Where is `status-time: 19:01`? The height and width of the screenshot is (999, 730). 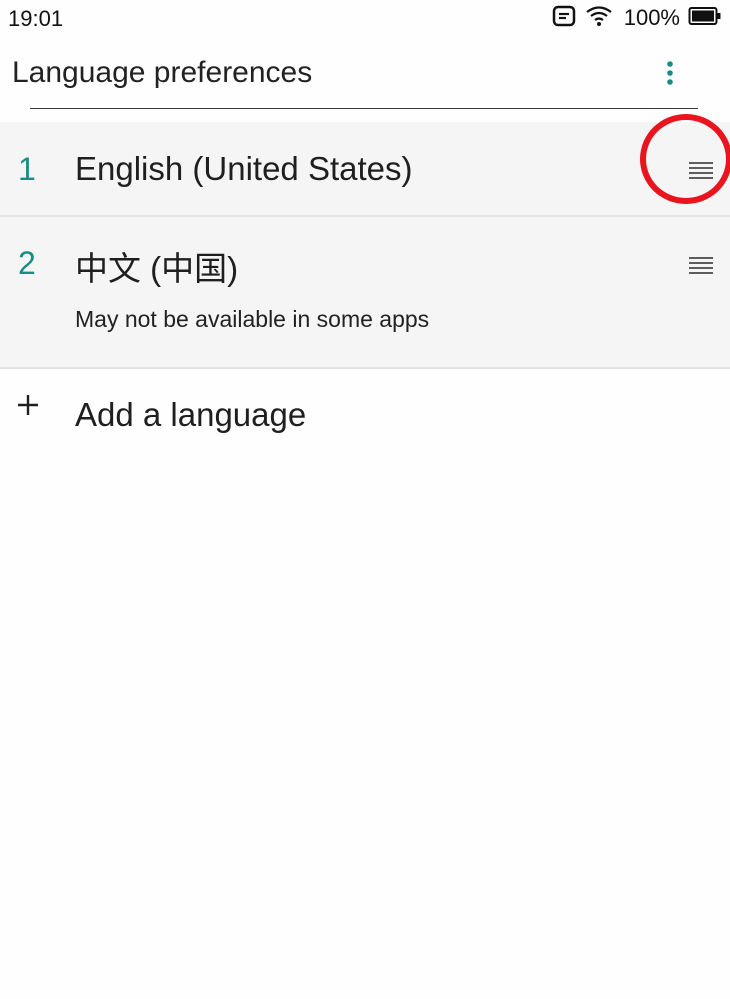
status-time: 19:01 is located at coordinates (36, 18).